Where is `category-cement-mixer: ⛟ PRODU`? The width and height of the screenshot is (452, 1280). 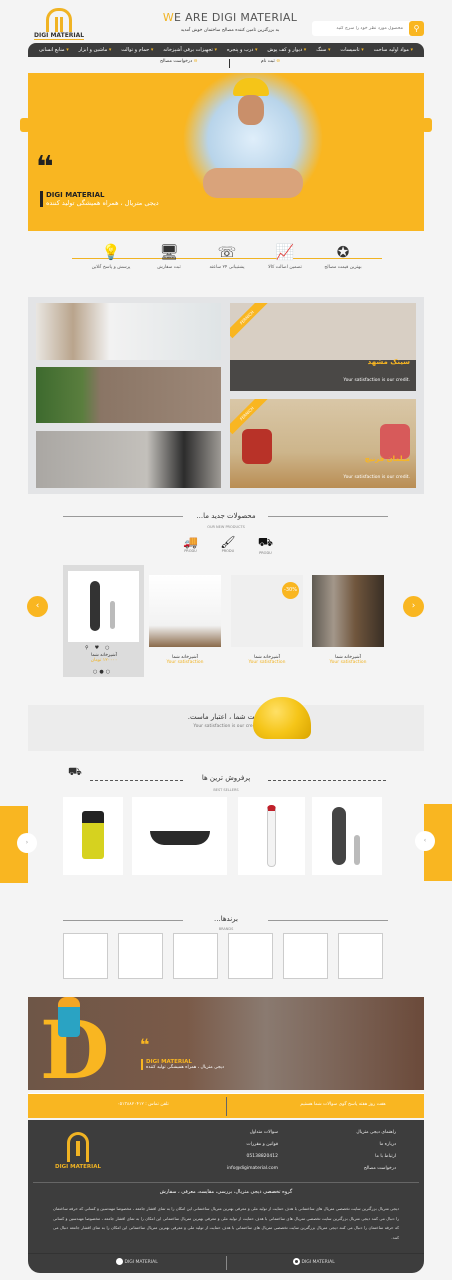 category-cement-mixer: ⛟ PRODU is located at coordinates (265, 545).